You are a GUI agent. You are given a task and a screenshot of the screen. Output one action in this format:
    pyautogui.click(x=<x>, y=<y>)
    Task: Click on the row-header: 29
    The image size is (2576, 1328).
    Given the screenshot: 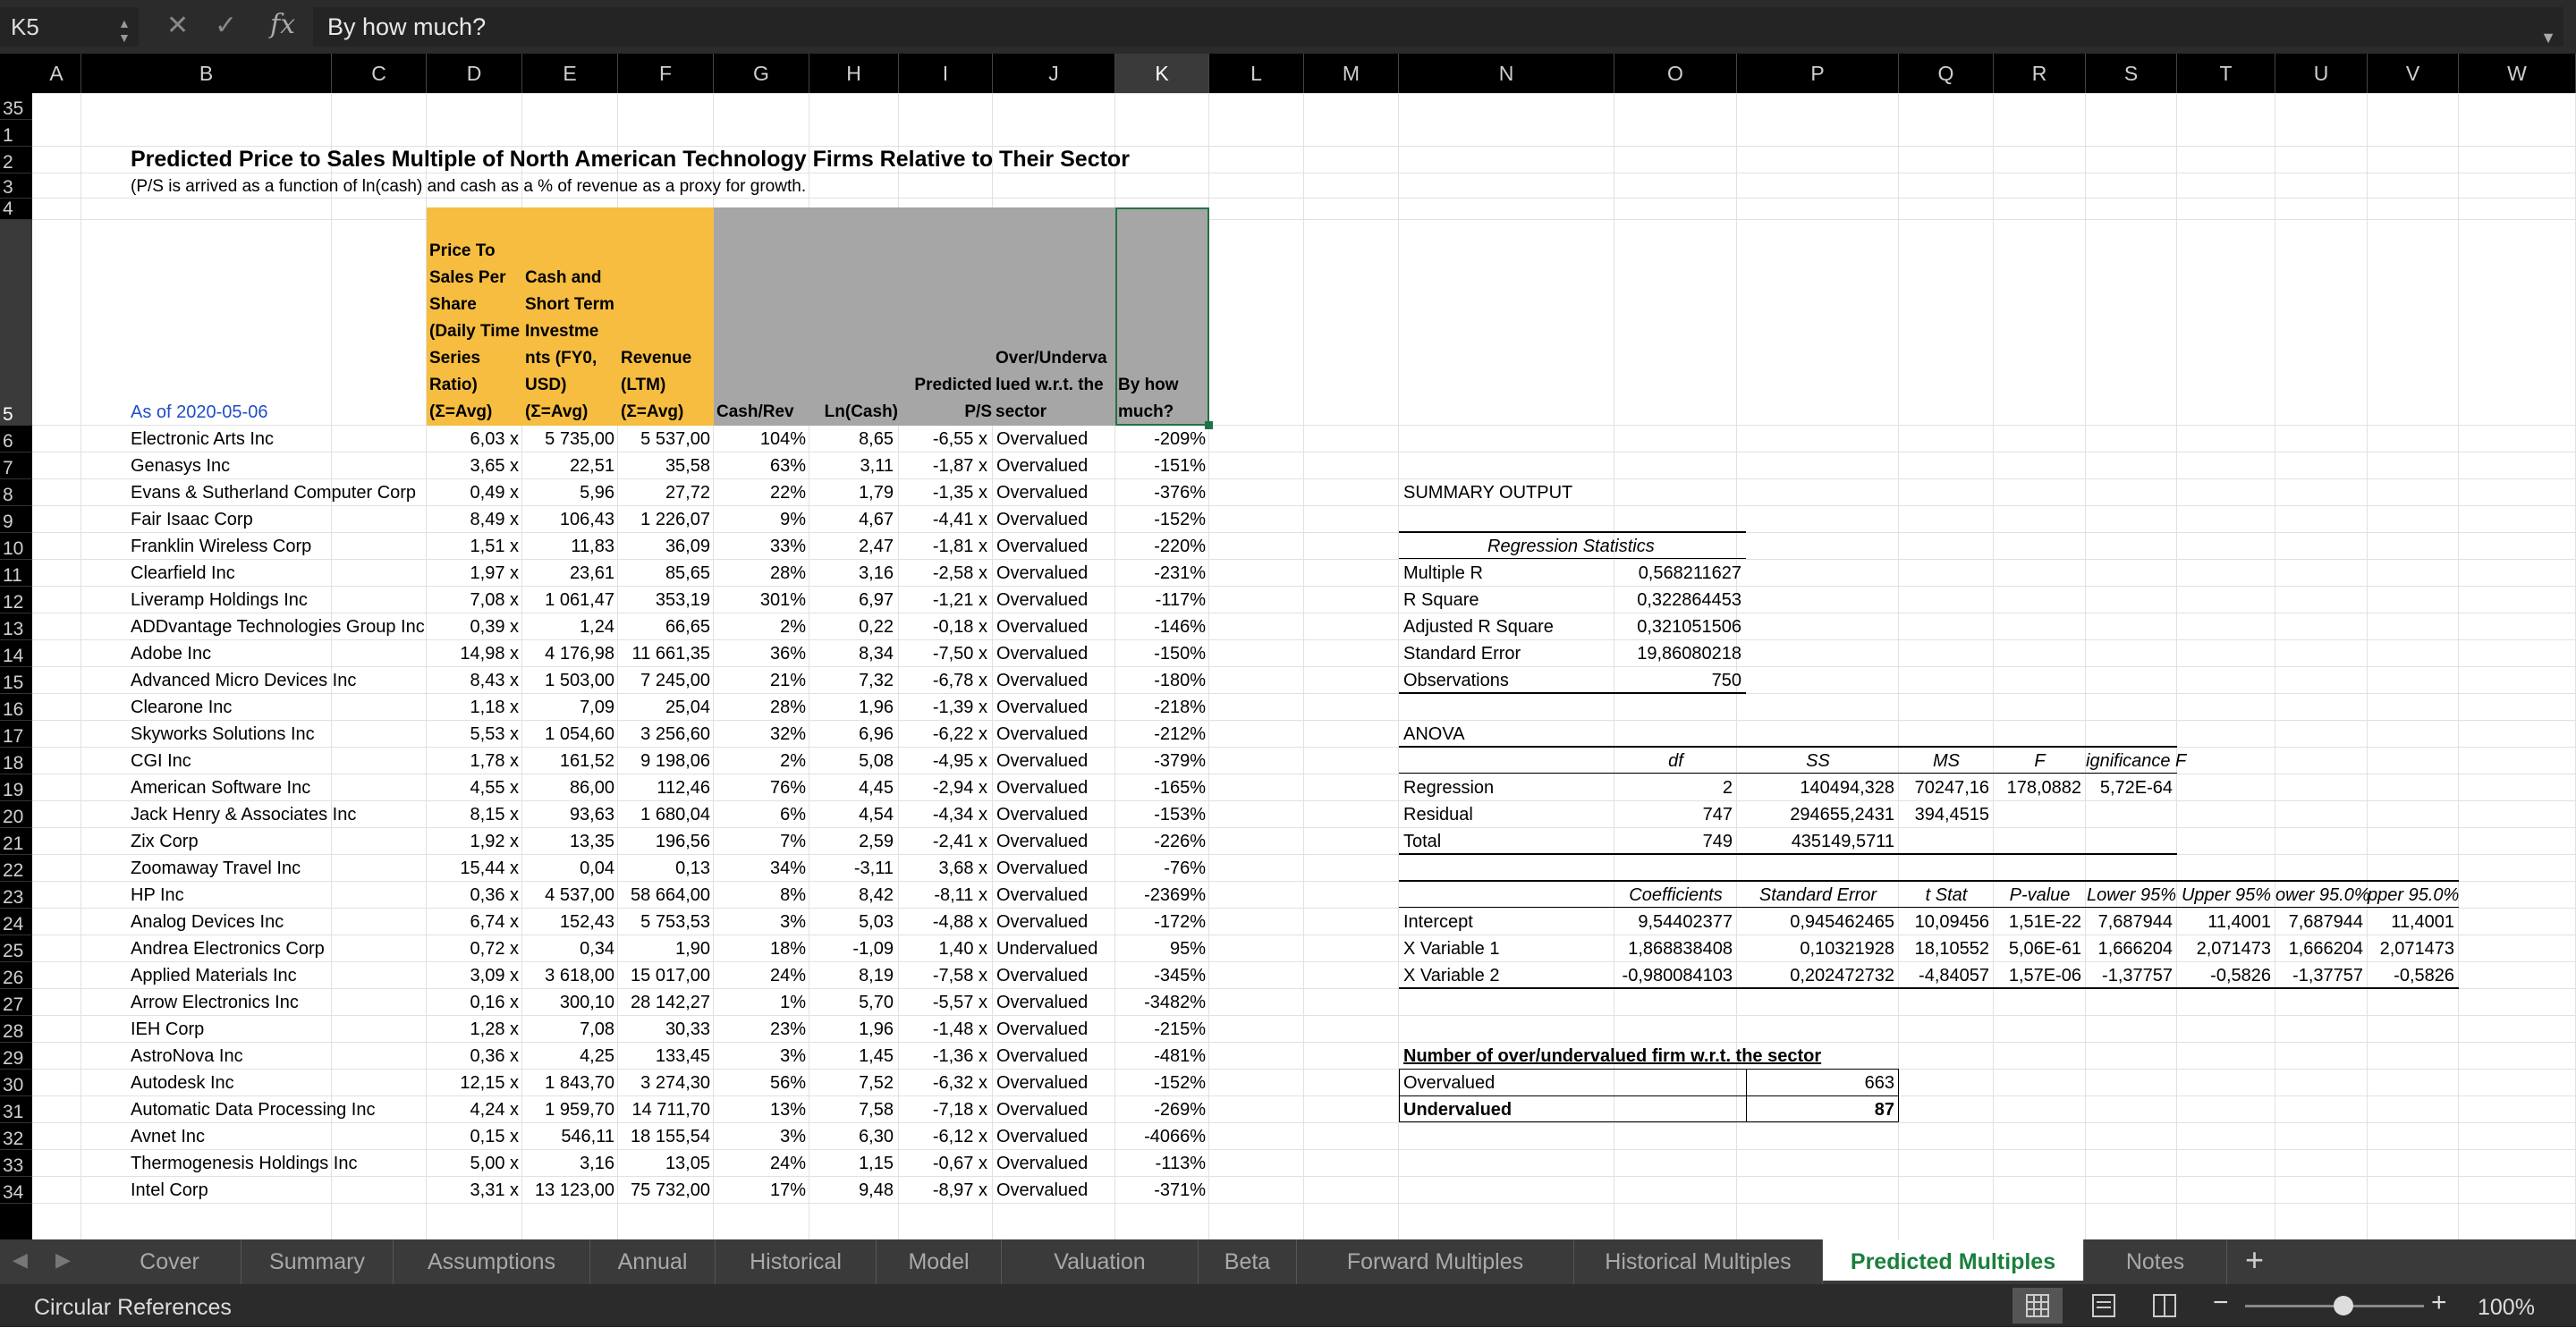 What is the action you would take?
    pyautogui.click(x=16, y=1056)
    